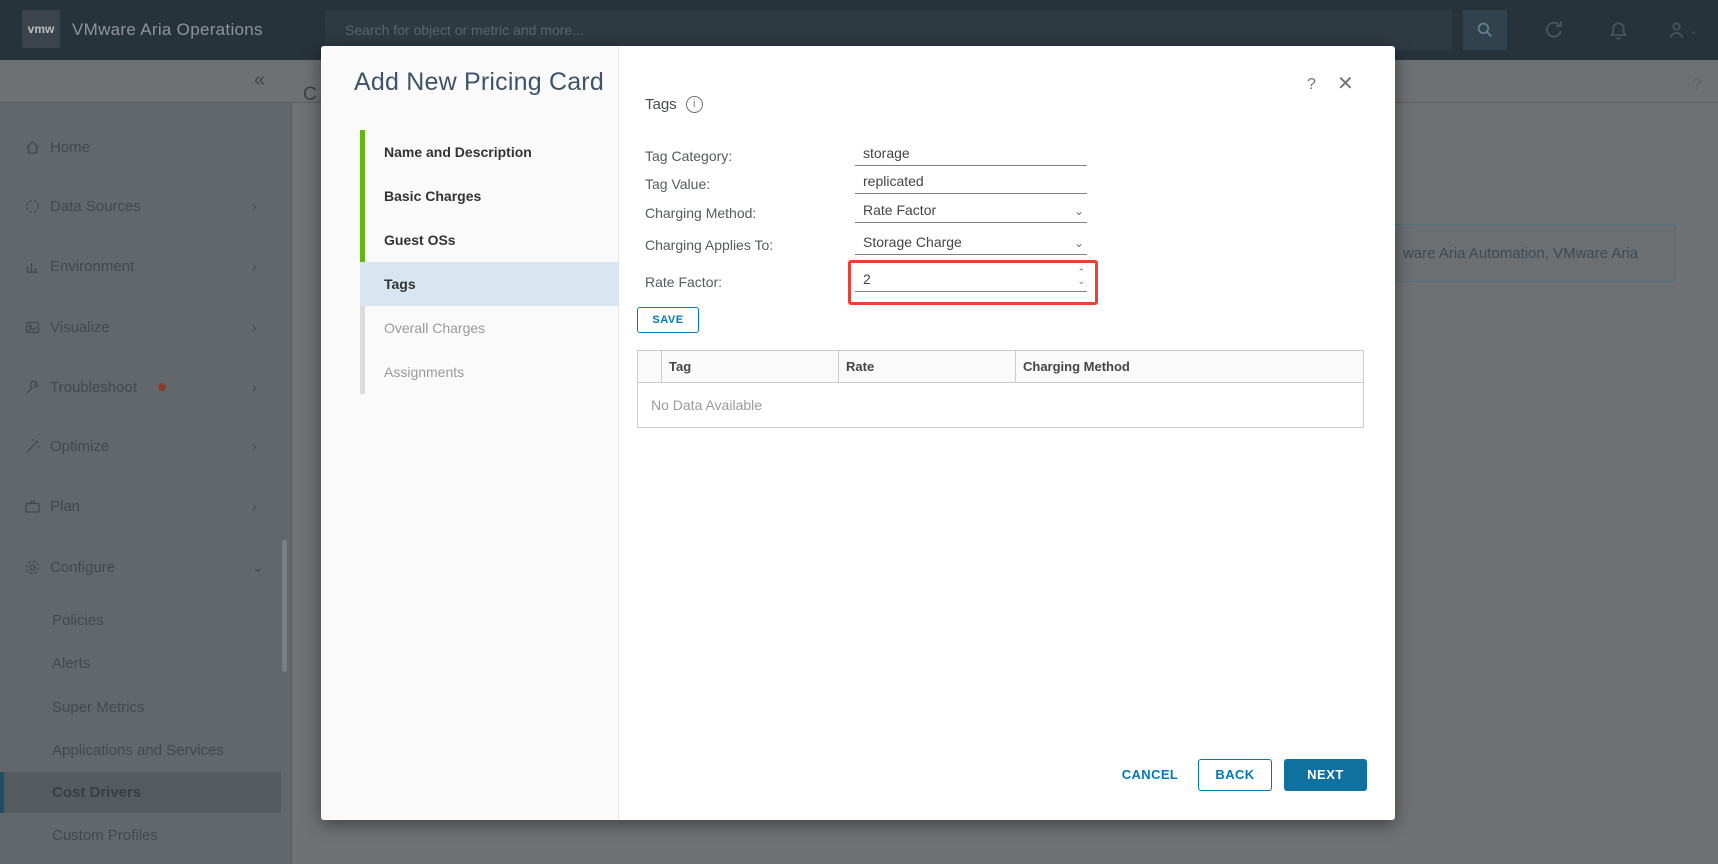 This screenshot has height=864, width=1718. What do you see at coordinates (32, 567) in the screenshot?
I see `gear-icon` at bounding box center [32, 567].